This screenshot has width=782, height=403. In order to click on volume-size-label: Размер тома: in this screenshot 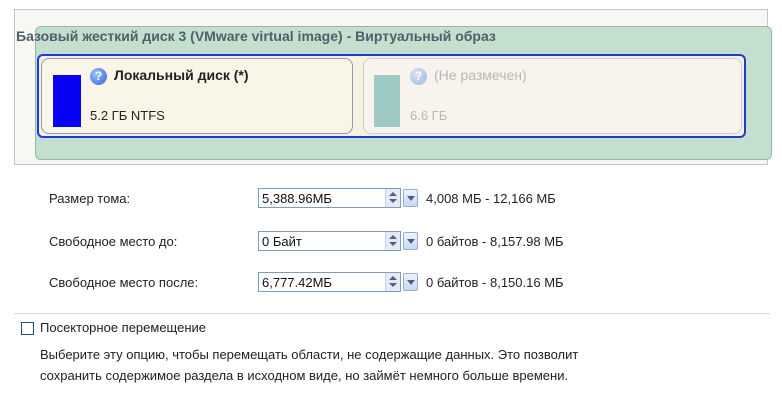, I will do `click(90, 198)`.